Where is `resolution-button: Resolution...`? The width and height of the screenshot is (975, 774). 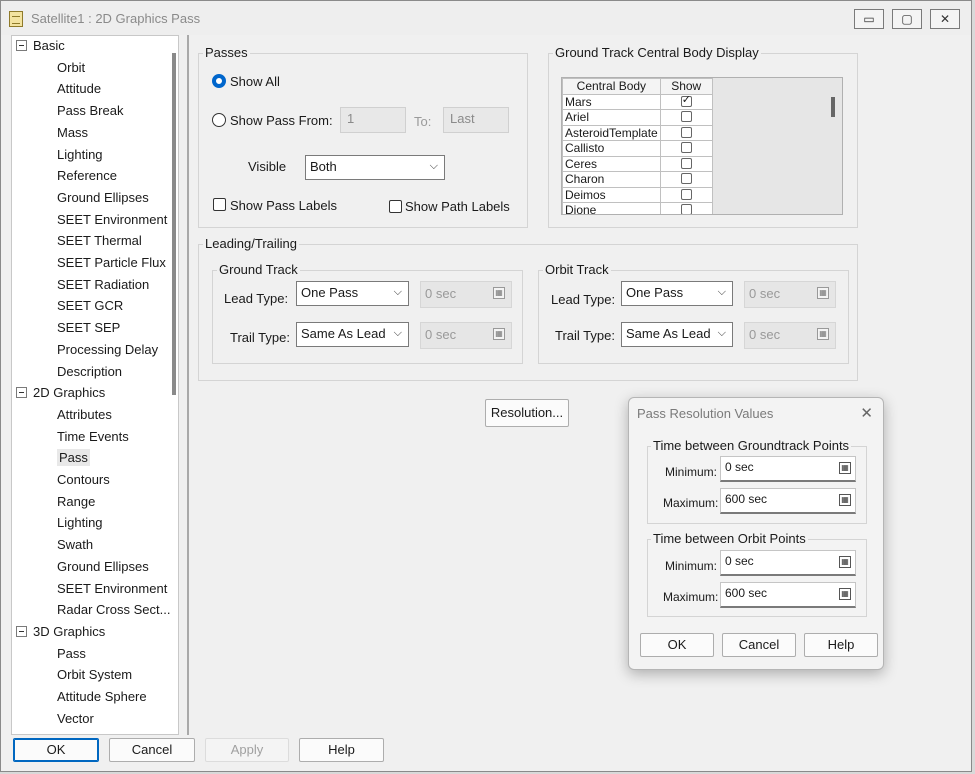 resolution-button: Resolution... is located at coordinates (527, 413).